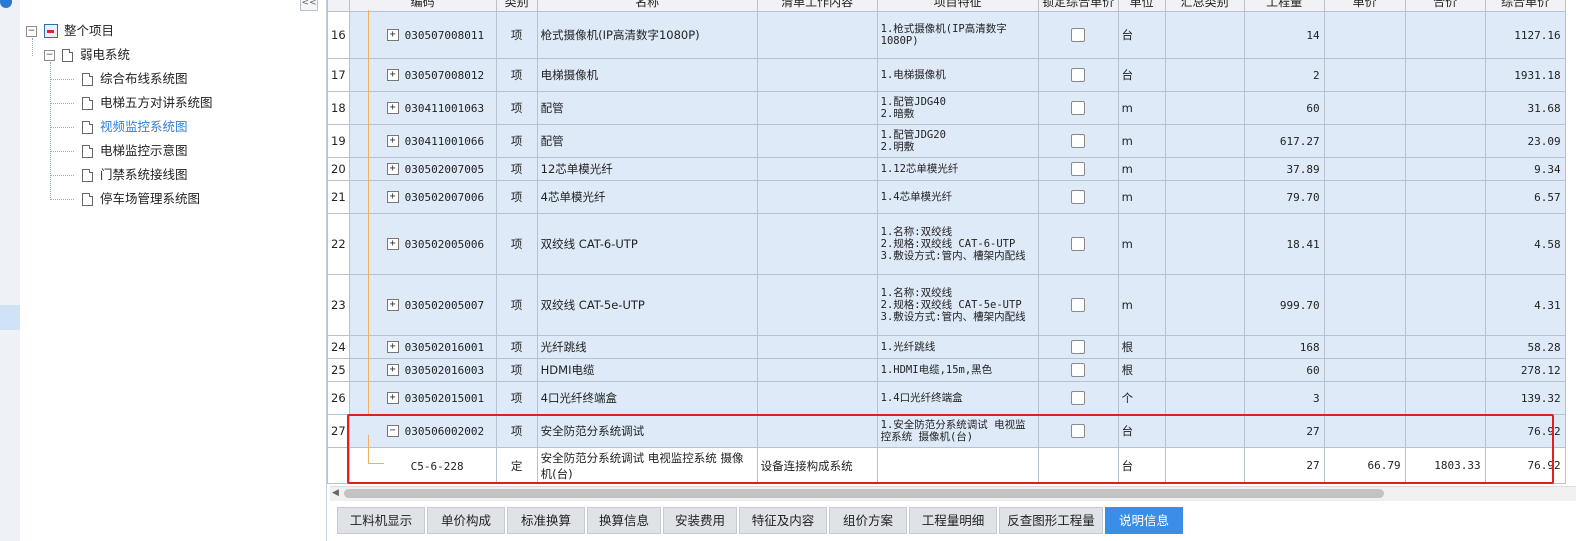  Describe the element at coordinates (546, 520) in the screenshot. I see `tab-3: 标准换算` at that location.